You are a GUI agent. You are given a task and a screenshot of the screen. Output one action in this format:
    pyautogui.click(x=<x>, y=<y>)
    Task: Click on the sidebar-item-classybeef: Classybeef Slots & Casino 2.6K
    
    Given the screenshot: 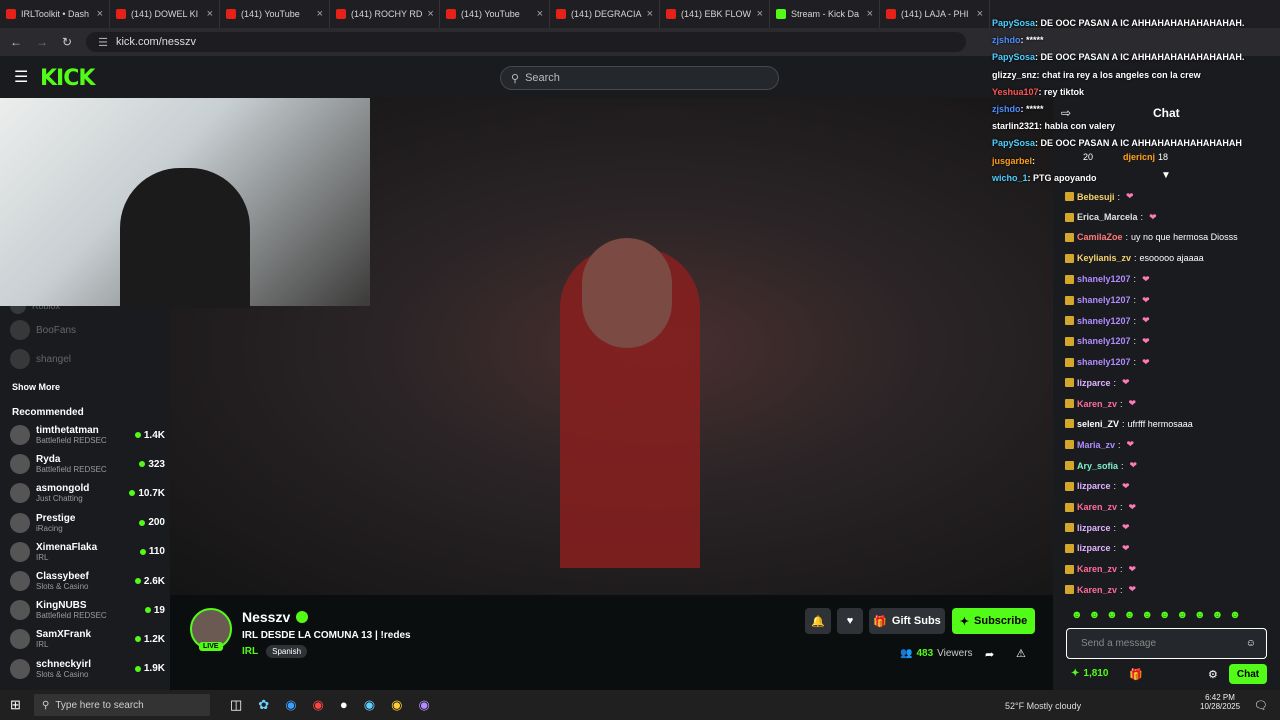 What is the action you would take?
    pyautogui.click(x=87, y=581)
    